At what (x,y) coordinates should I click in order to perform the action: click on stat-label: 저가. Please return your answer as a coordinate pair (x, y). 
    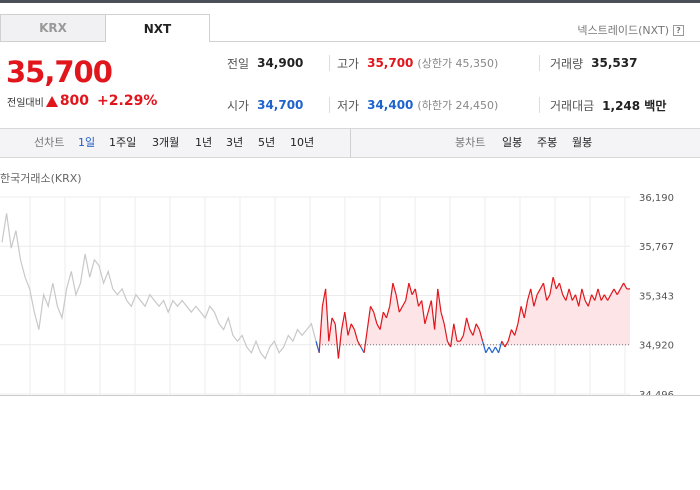
    Looking at the image, I should click on (348, 105).